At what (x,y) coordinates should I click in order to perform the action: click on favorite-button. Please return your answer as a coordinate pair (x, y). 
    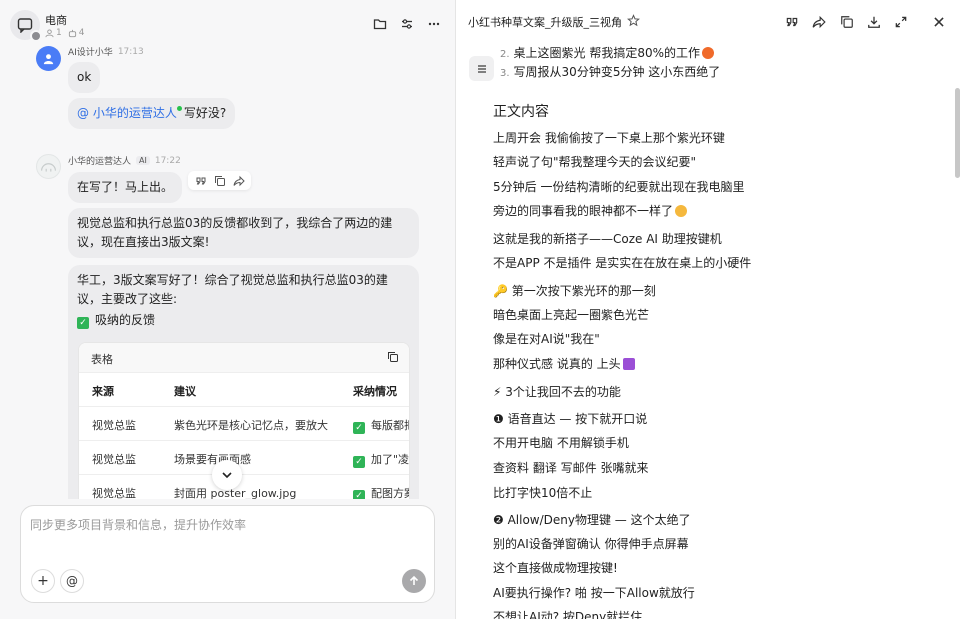
    Looking at the image, I should click on (633, 22).